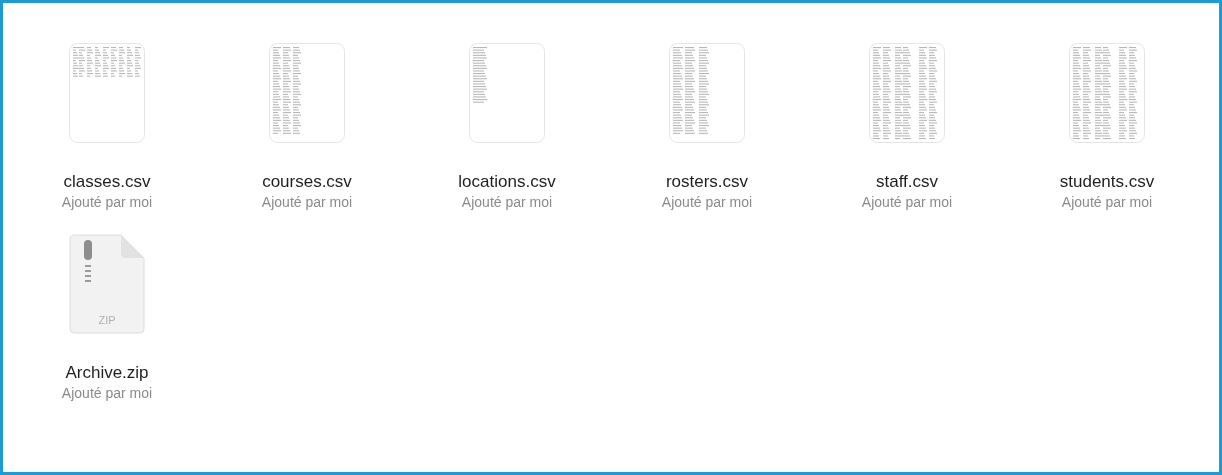 The image size is (1222, 475). What do you see at coordinates (1107, 182) in the screenshot?
I see `file-name: students.csv` at bounding box center [1107, 182].